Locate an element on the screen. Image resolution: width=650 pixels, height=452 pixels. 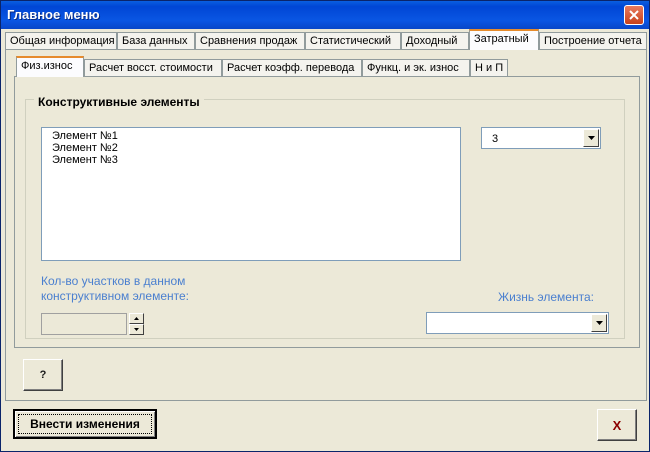
tab-general-info: Общая информация is located at coordinates (61, 40).